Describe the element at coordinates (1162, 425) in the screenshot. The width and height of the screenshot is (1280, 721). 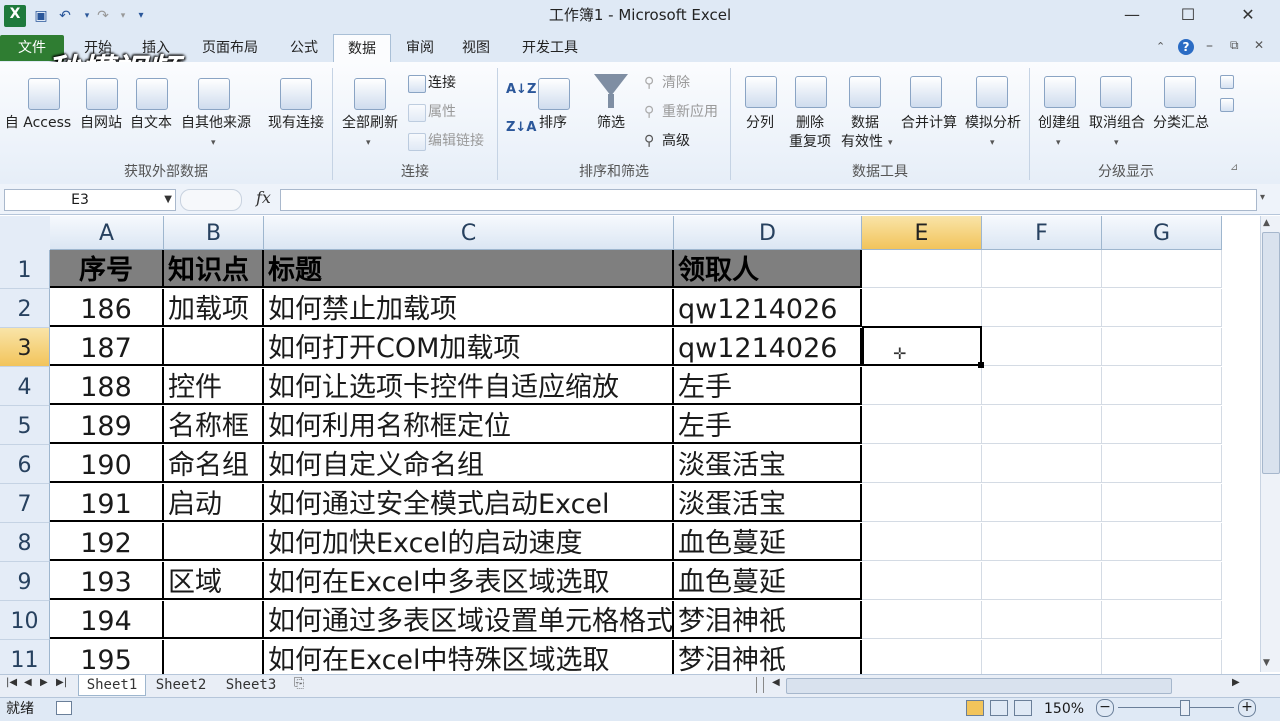
I see `cell-g5` at that location.